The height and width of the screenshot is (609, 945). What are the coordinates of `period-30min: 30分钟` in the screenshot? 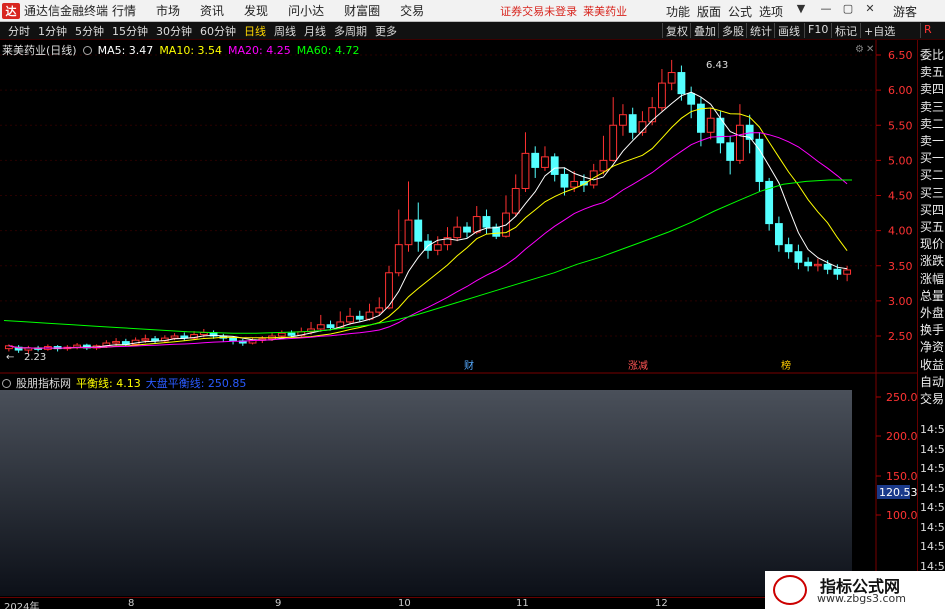 It's located at (174, 31).